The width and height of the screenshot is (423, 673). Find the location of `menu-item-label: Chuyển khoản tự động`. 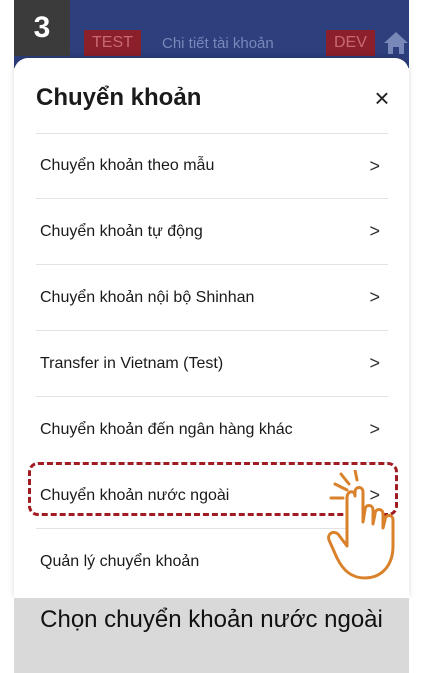

menu-item-label: Chuyển khoản tự động is located at coordinates (121, 231).